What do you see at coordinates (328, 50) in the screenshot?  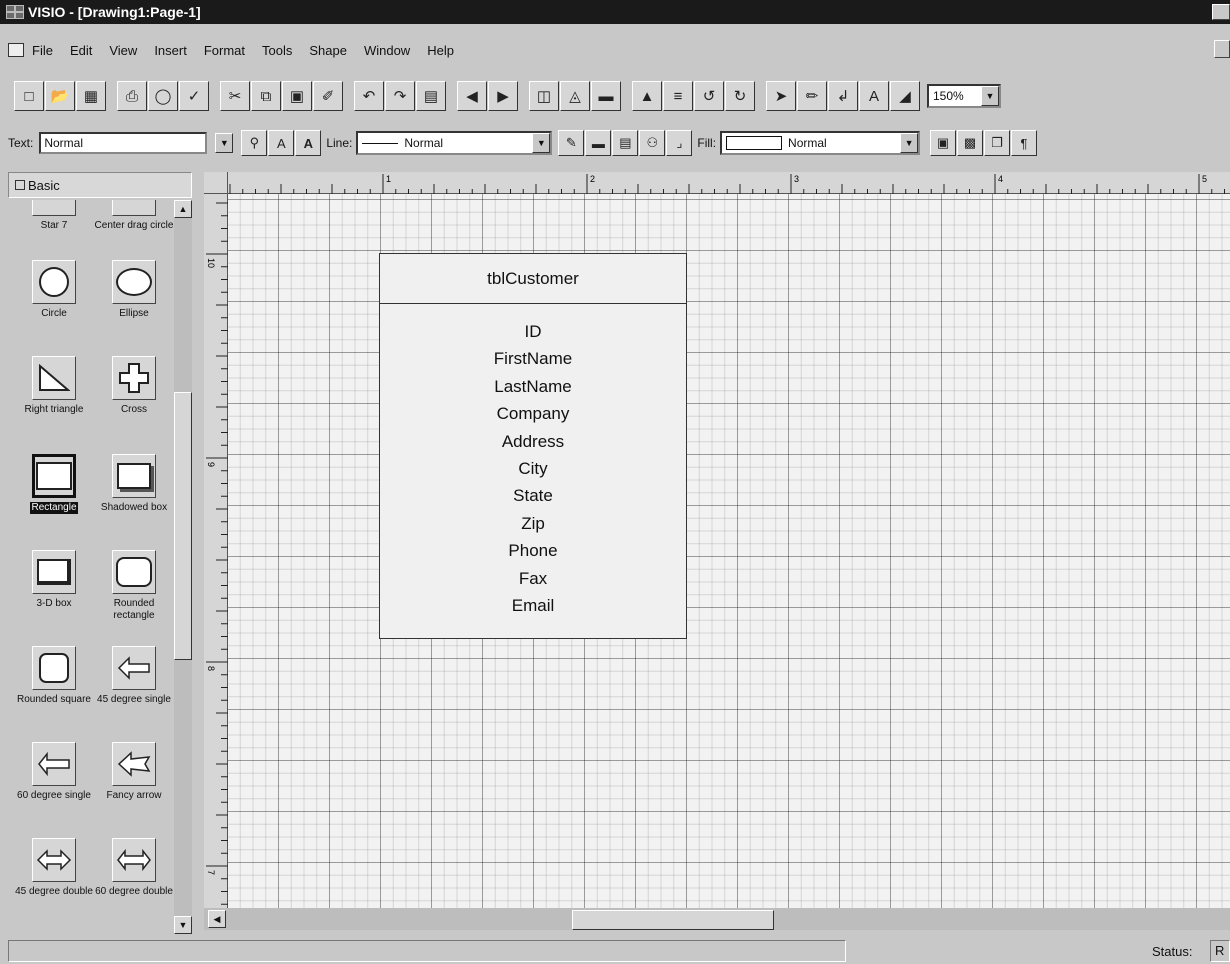 I see `menu-shape: Shape` at bounding box center [328, 50].